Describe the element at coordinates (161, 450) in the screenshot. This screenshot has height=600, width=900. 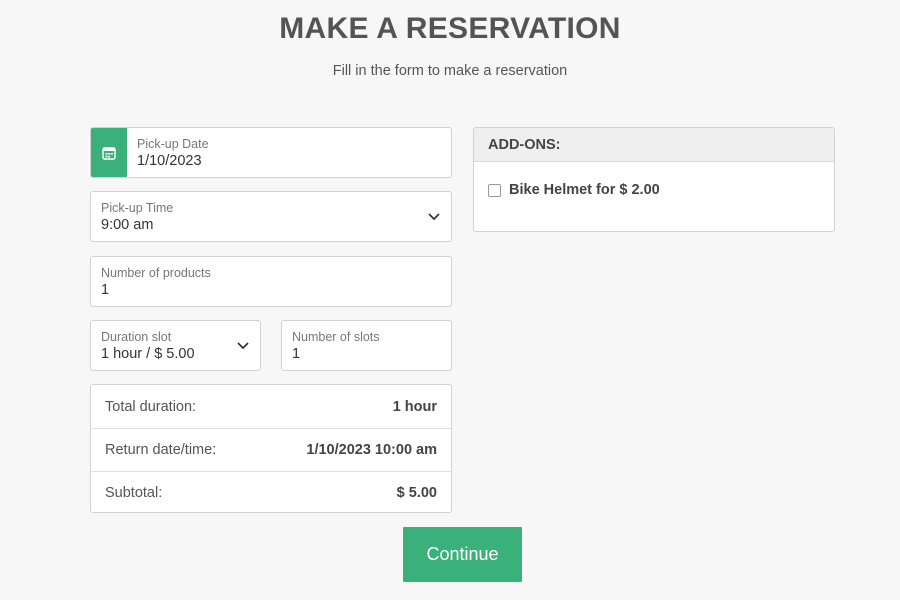
I see `summary-label: Return date/time:` at that location.